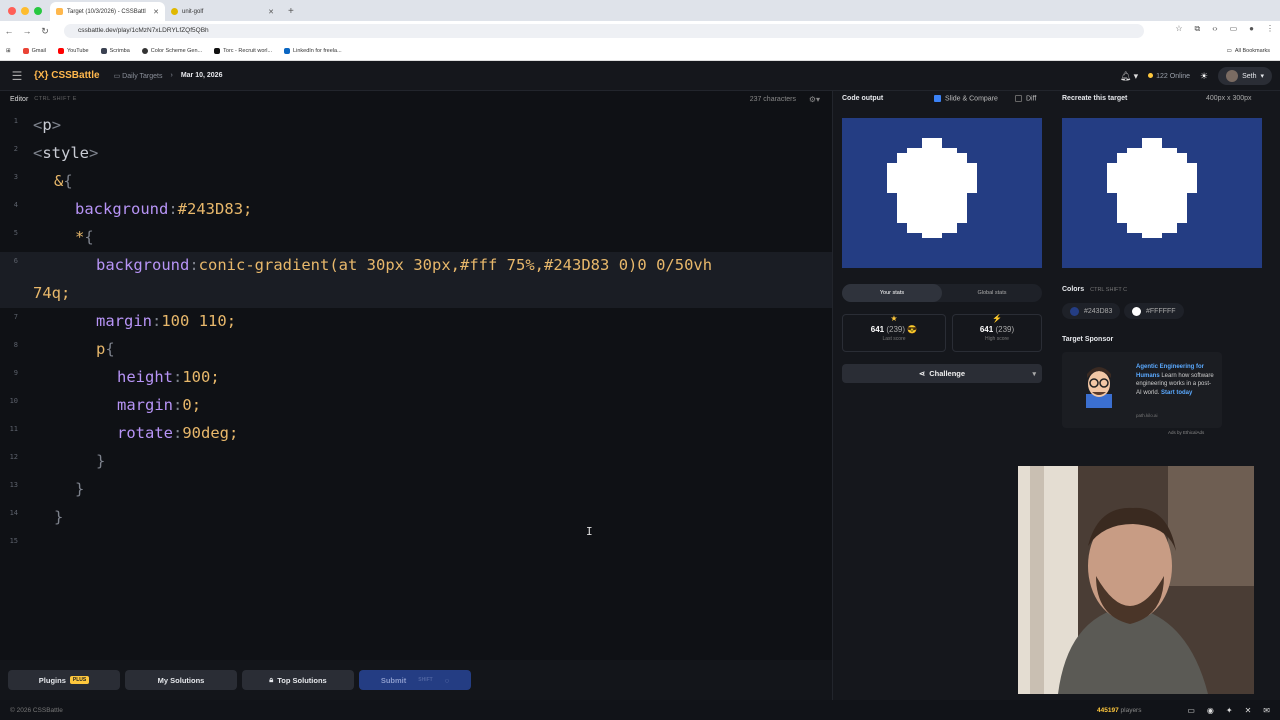 The width and height of the screenshot is (1280, 720). I want to click on code-text: <style>, so click(66, 153).